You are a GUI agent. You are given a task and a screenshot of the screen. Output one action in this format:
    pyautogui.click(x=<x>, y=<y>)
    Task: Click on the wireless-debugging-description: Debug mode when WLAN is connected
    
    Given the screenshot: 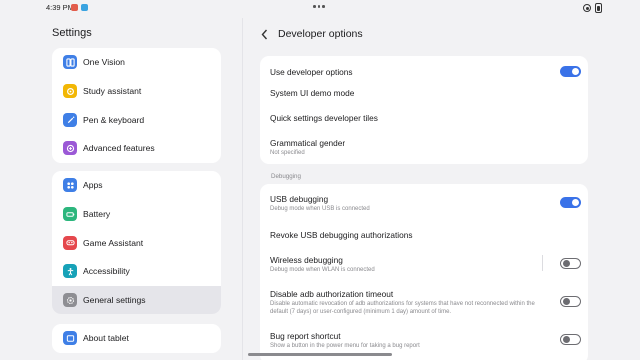 What is the action you would take?
    pyautogui.click(x=322, y=270)
    